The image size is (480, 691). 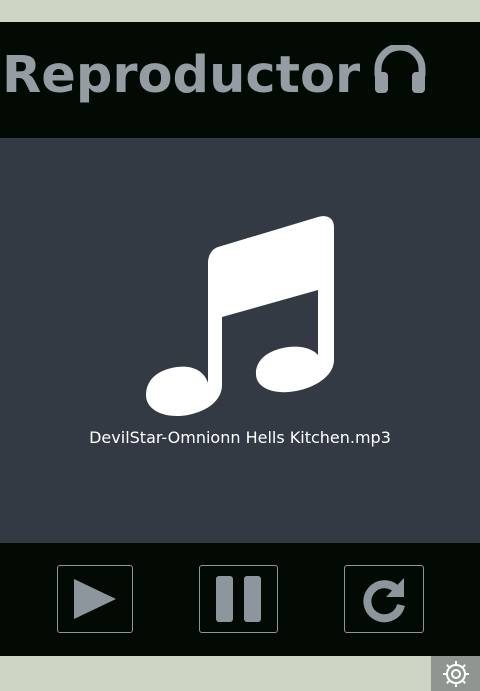 I want to click on play-icon, so click(x=95, y=599).